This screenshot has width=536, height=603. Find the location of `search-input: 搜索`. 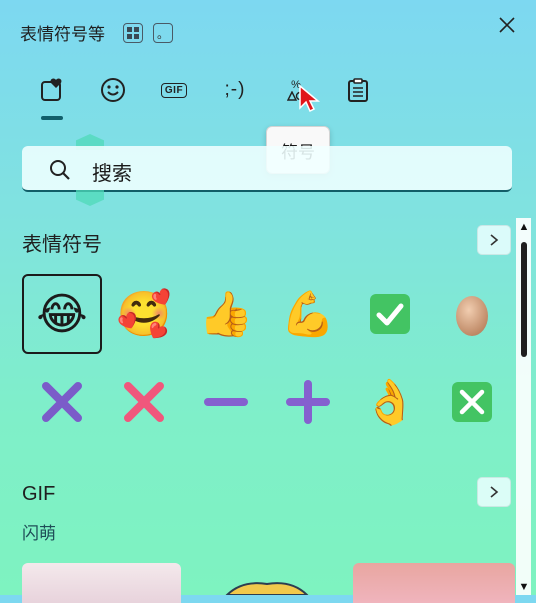

search-input: 搜索 is located at coordinates (112, 171).